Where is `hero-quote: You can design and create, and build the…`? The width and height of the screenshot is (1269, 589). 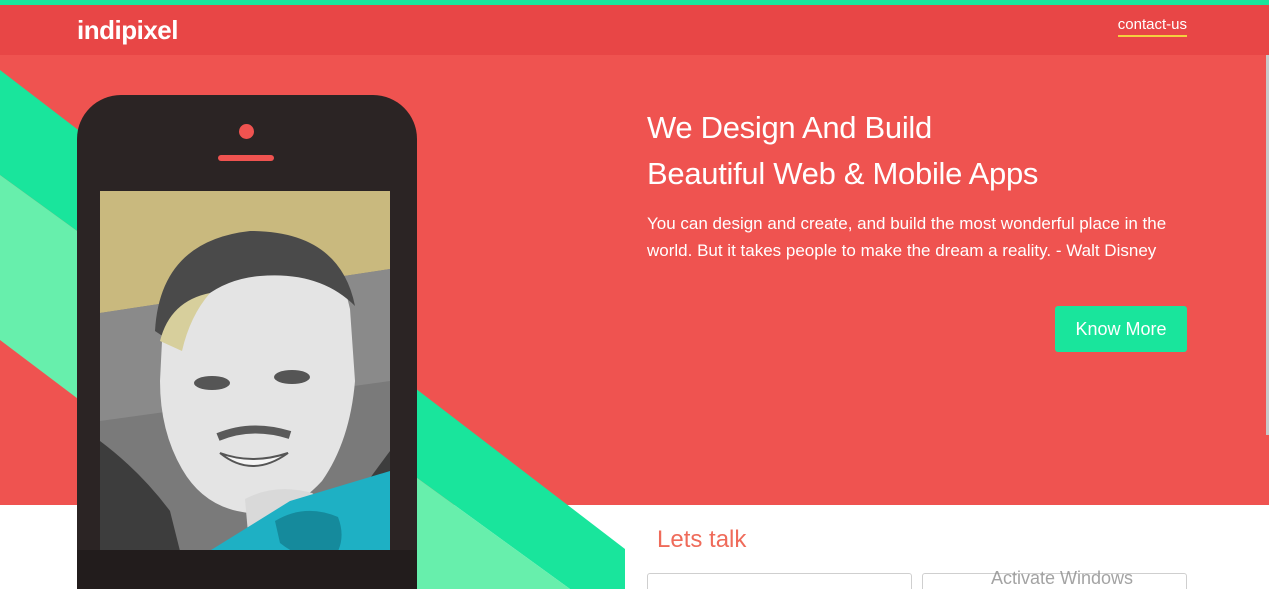 hero-quote: You can design and create, and build the… is located at coordinates (907, 237).